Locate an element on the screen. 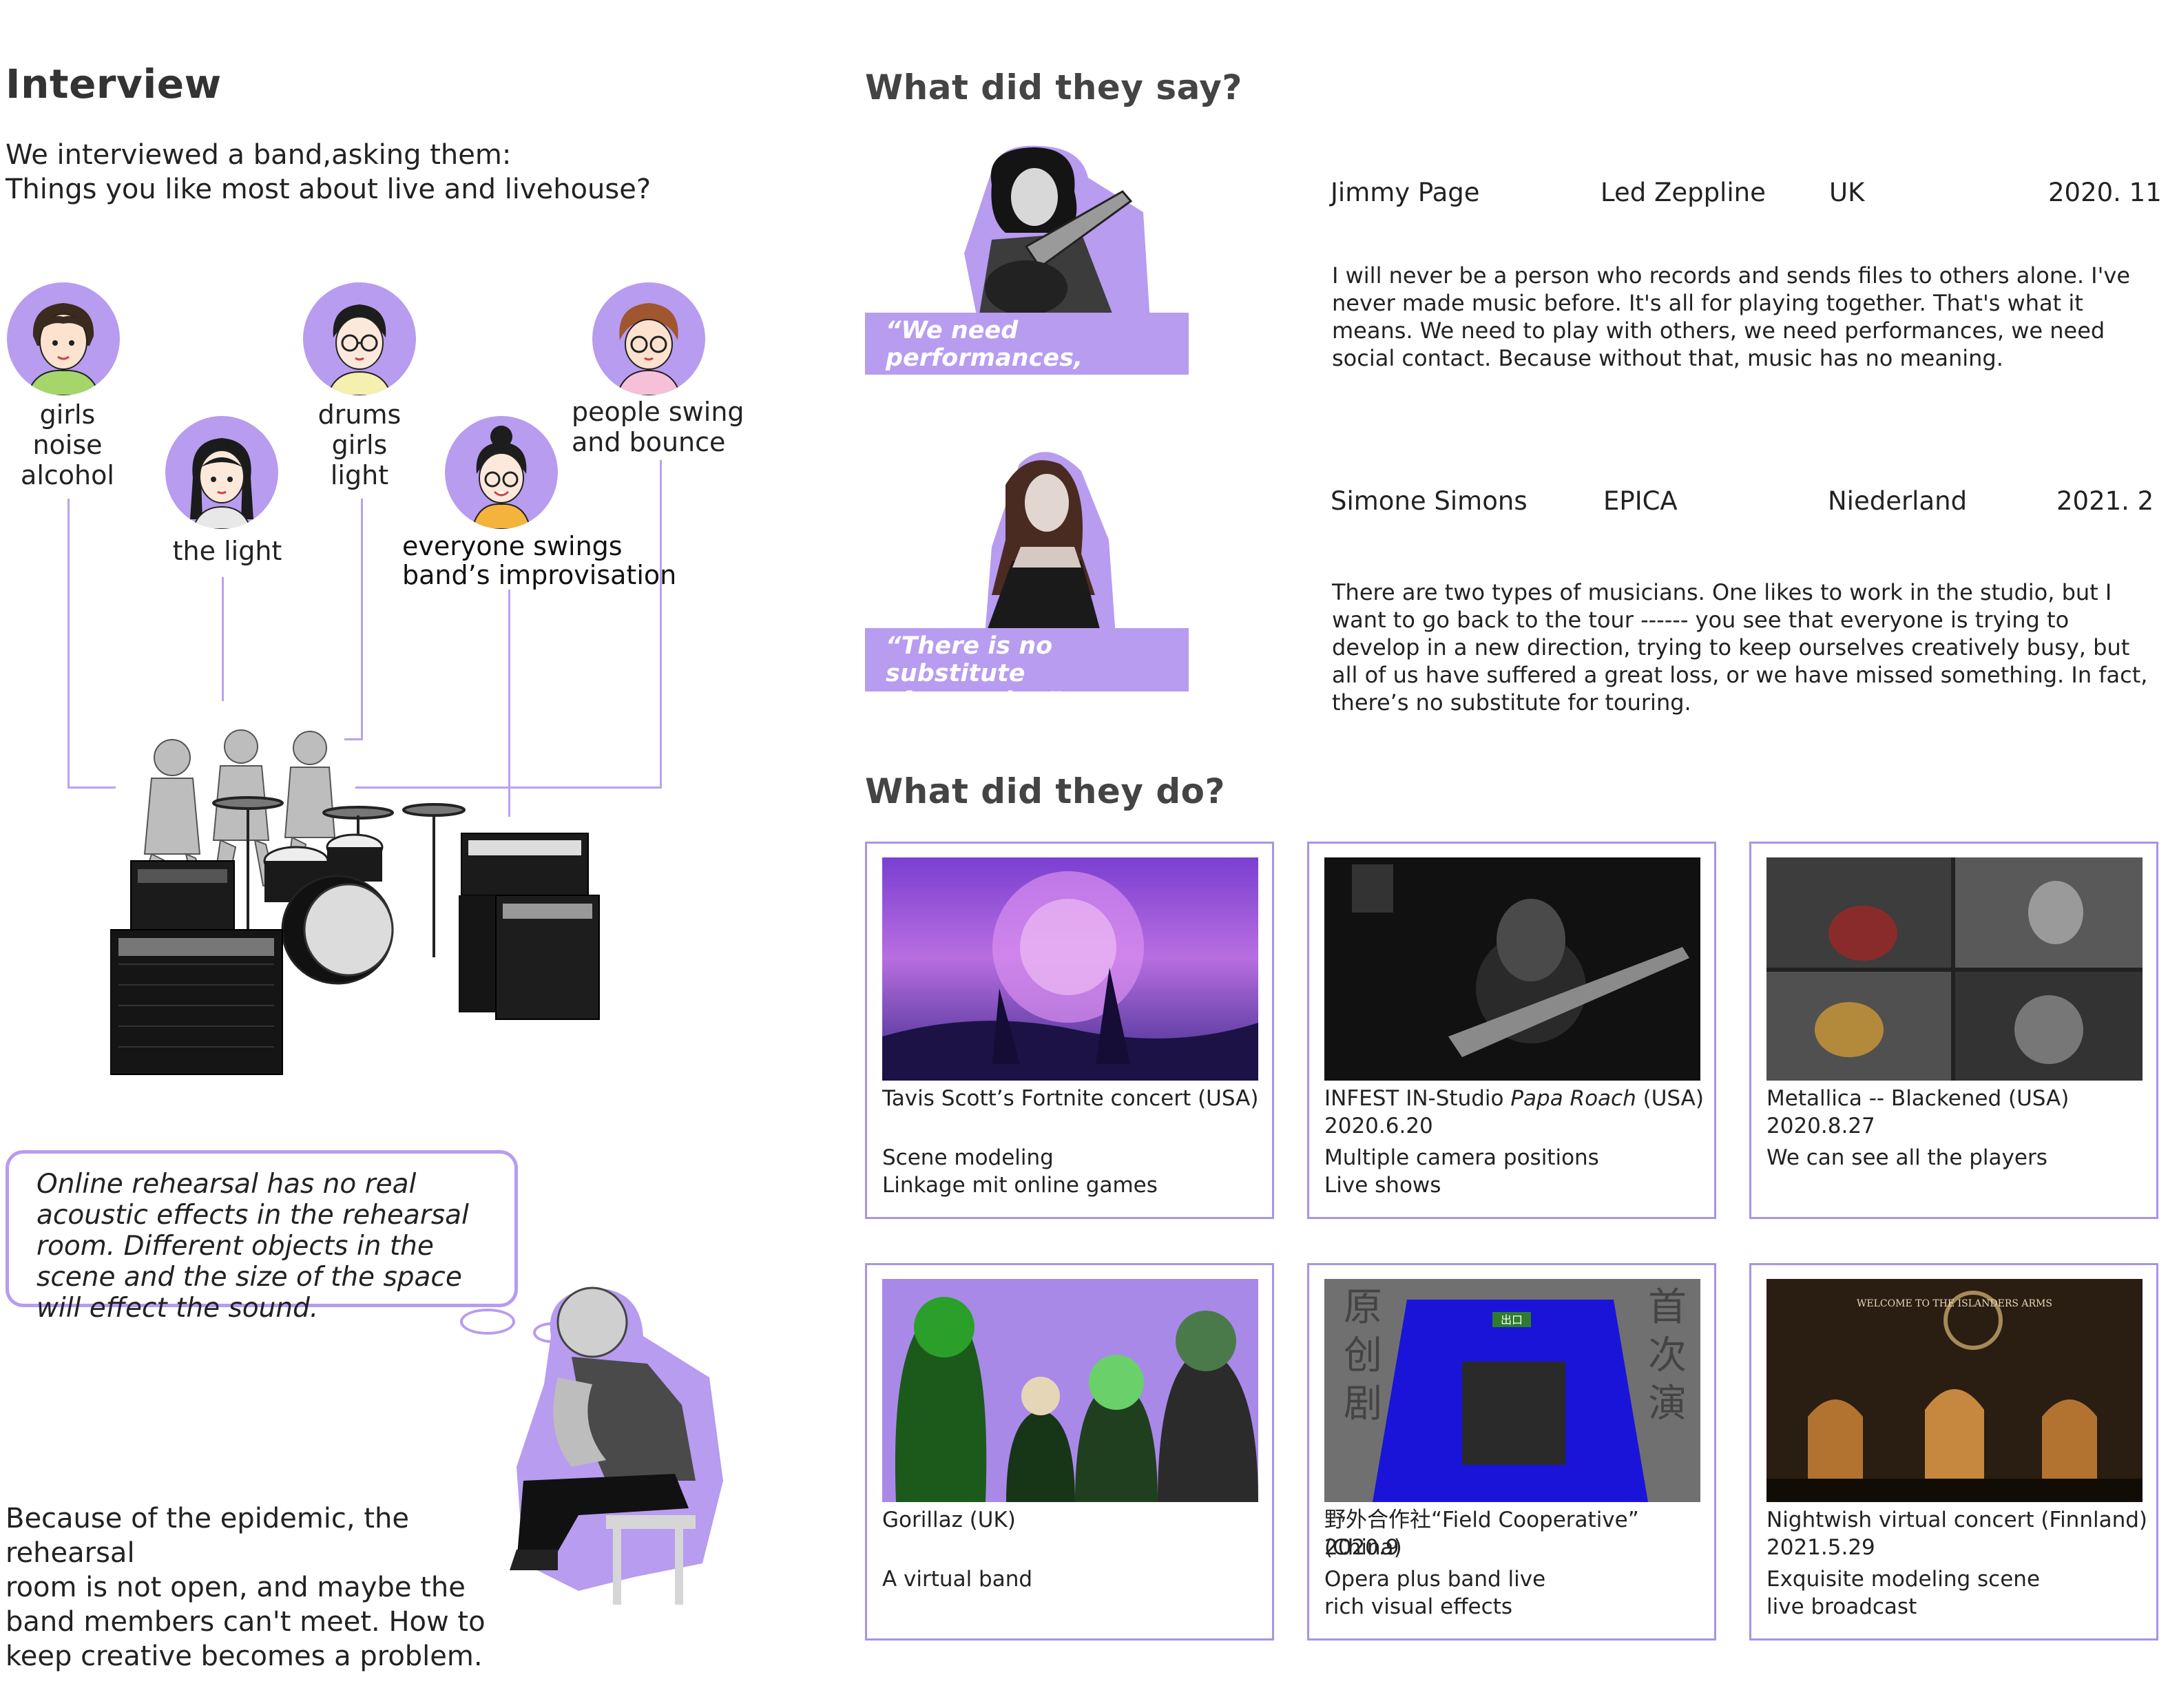 The image size is (2168, 1708). card-line1: A virtual band is located at coordinates (957, 1579).